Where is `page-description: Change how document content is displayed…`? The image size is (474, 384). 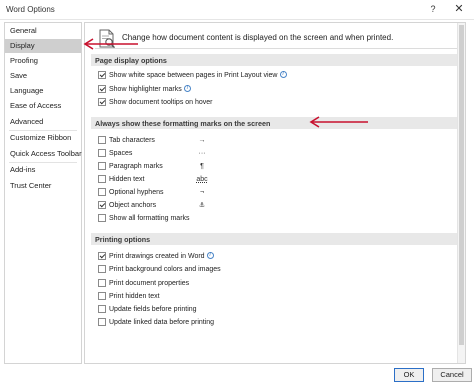
page-description: Change how document content is displayed… is located at coordinates (258, 37).